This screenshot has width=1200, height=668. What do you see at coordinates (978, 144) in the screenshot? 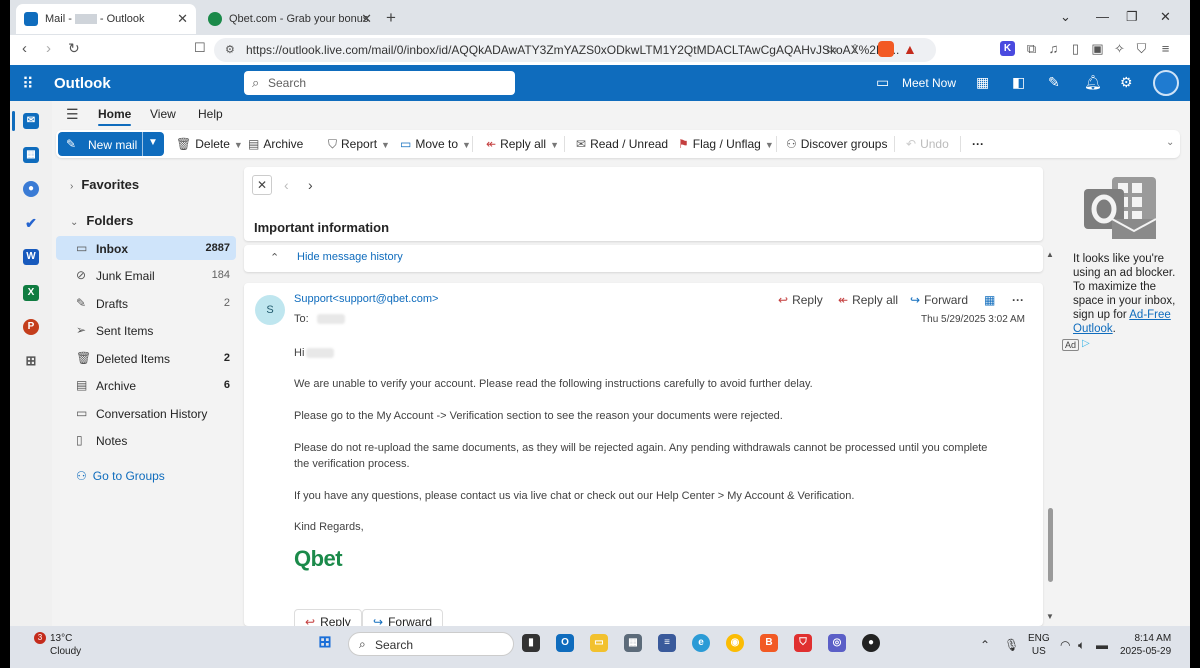
I see `more-options-icon: ···` at bounding box center [978, 144].